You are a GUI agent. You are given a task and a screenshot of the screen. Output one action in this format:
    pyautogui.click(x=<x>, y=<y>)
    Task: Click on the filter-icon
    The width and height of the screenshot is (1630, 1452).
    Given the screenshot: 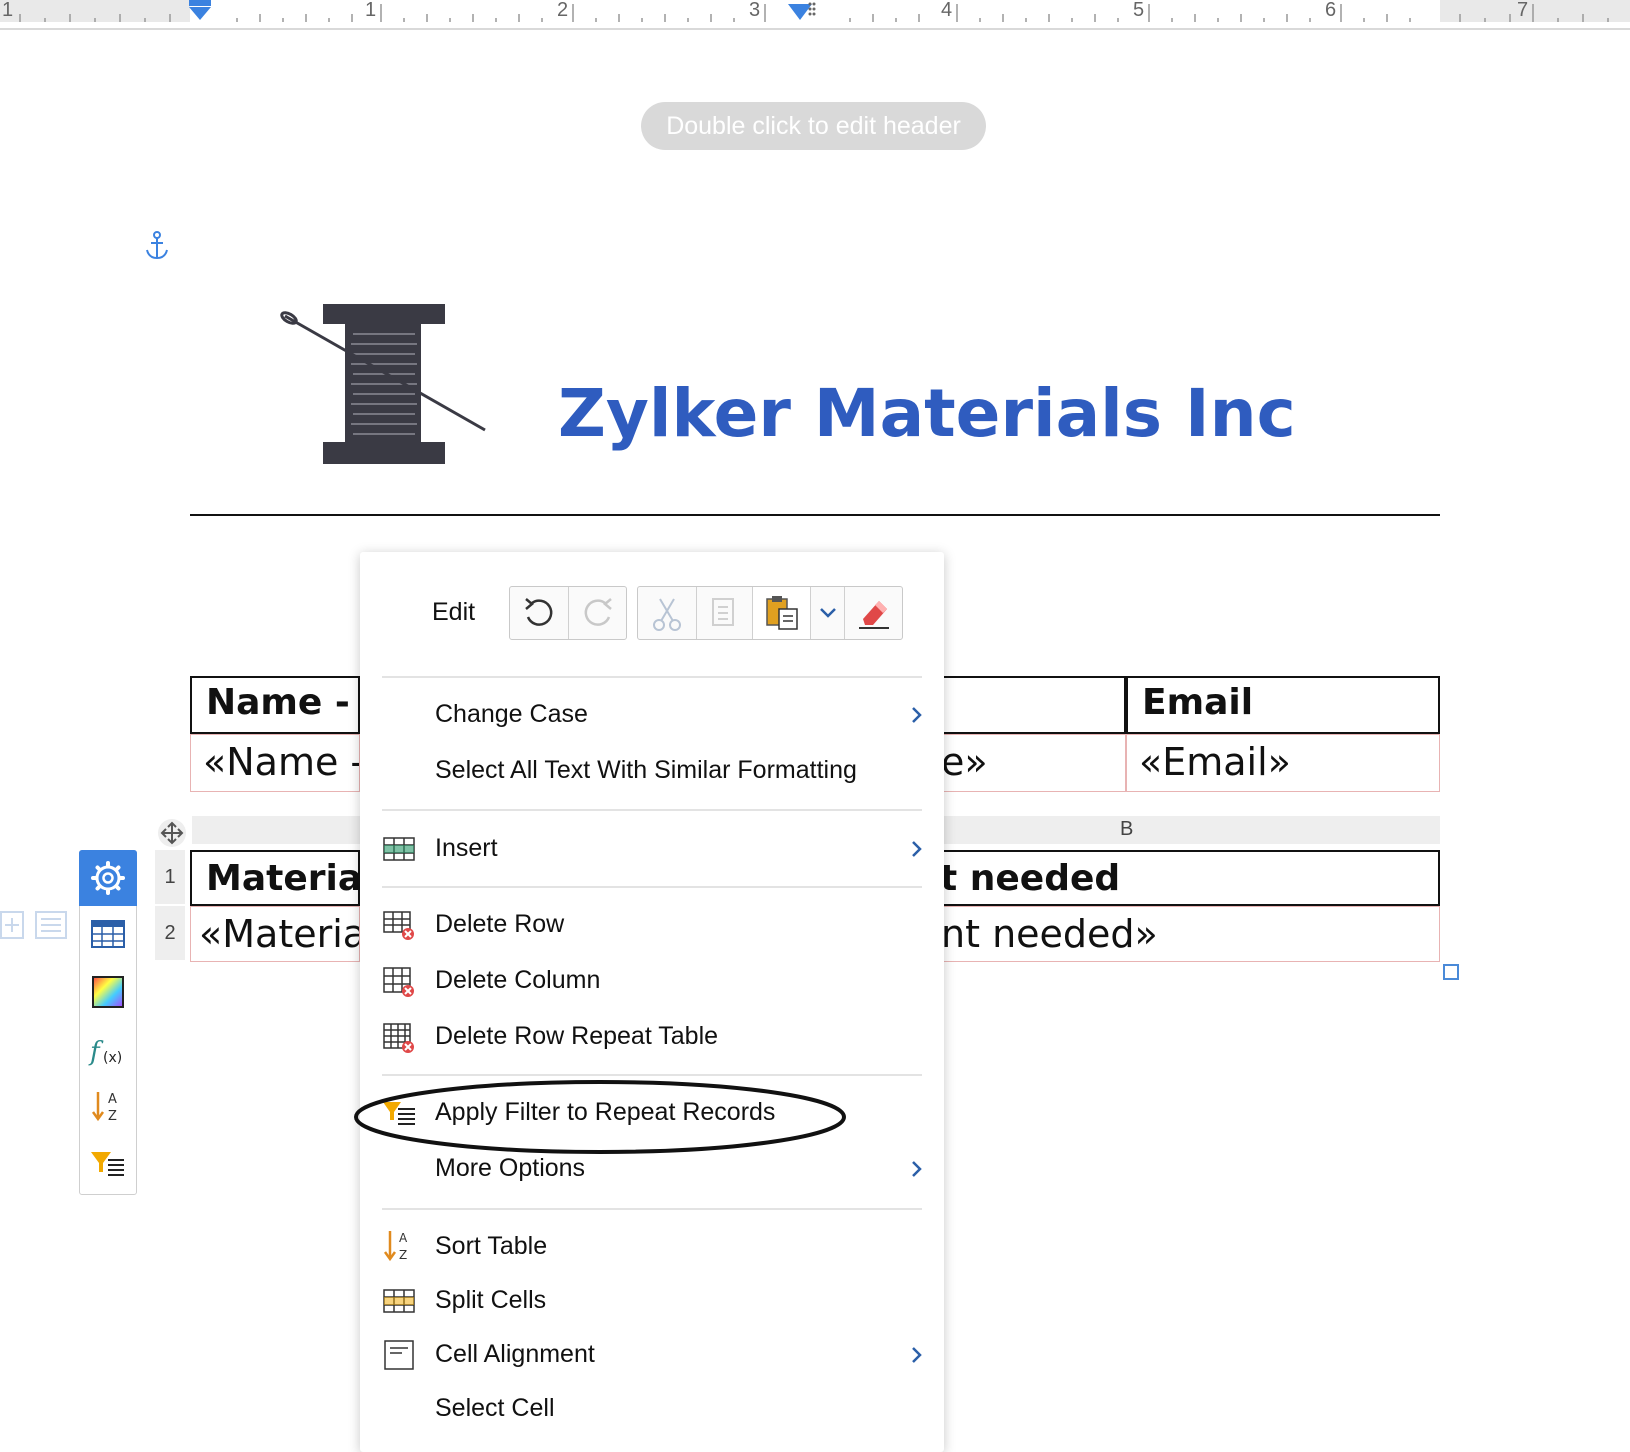 What is the action you would take?
    pyautogui.click(x=108, y=1164)
    